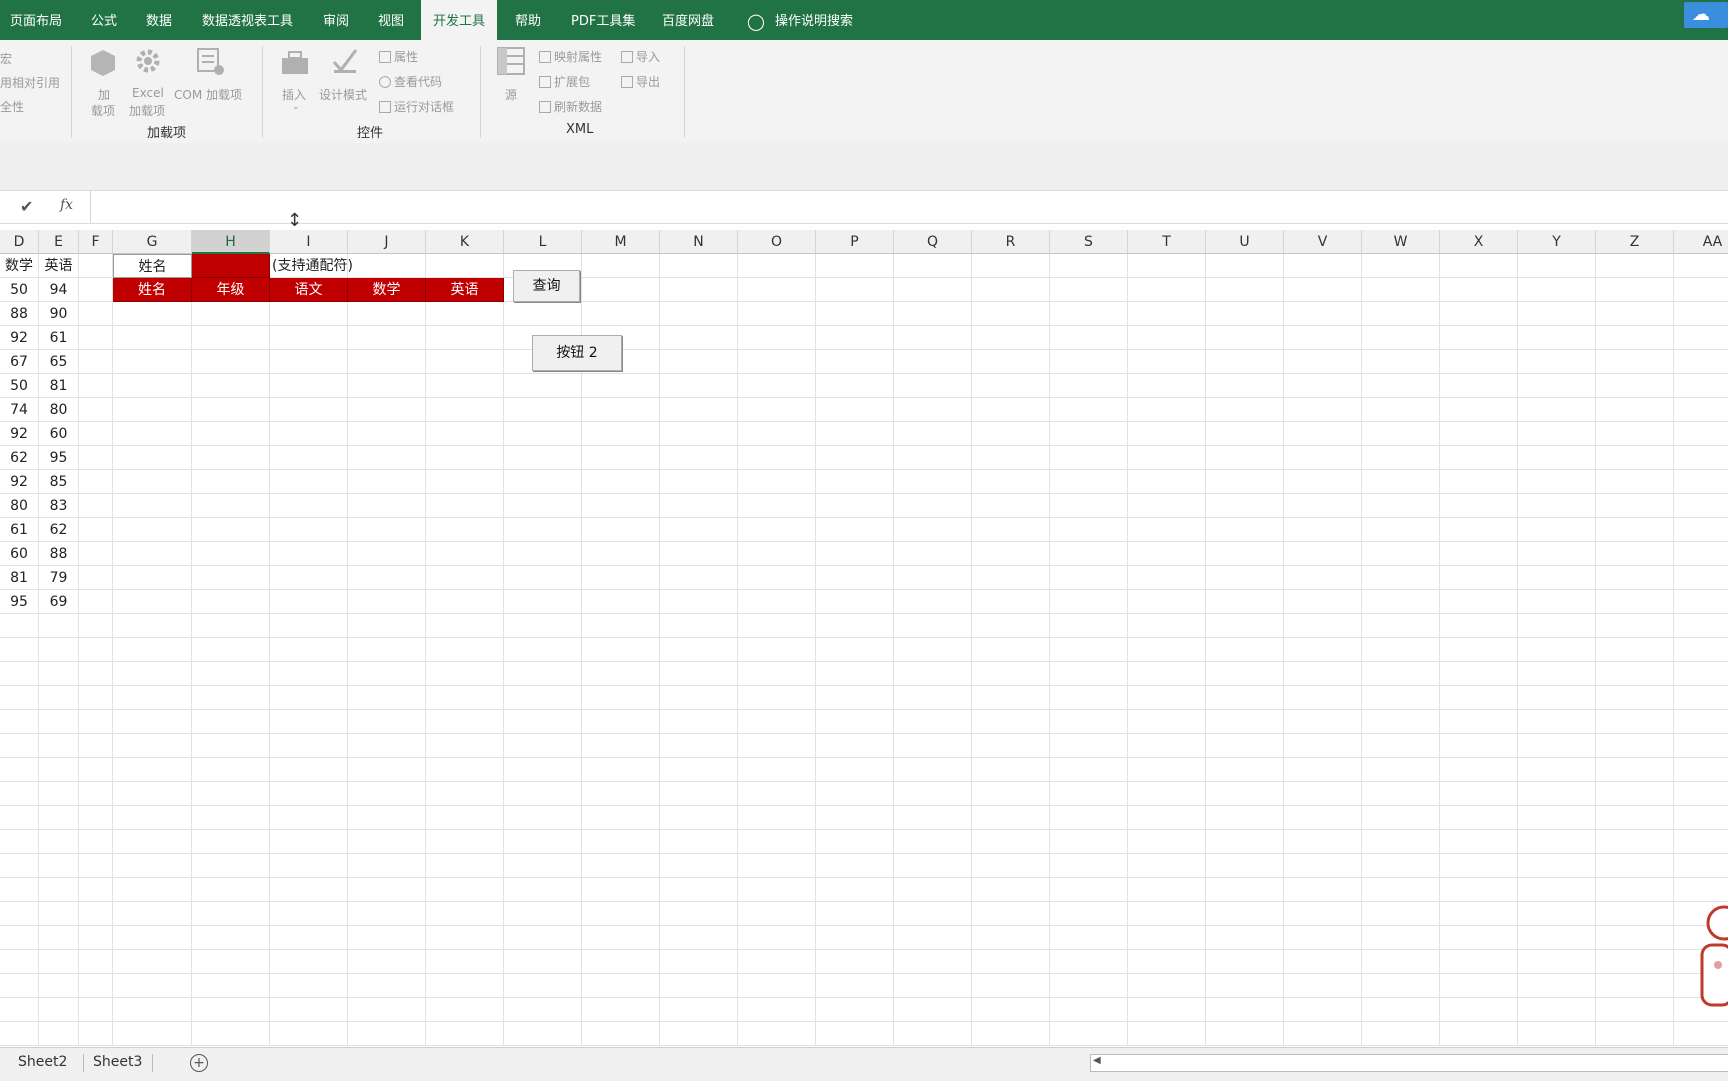 The width and height of the screenshot is (1728, 1081). What do you see at coordinates (1635, 242) in the screenshot?
I see `column-header-z: Z` at bounding box center [1635, 242].